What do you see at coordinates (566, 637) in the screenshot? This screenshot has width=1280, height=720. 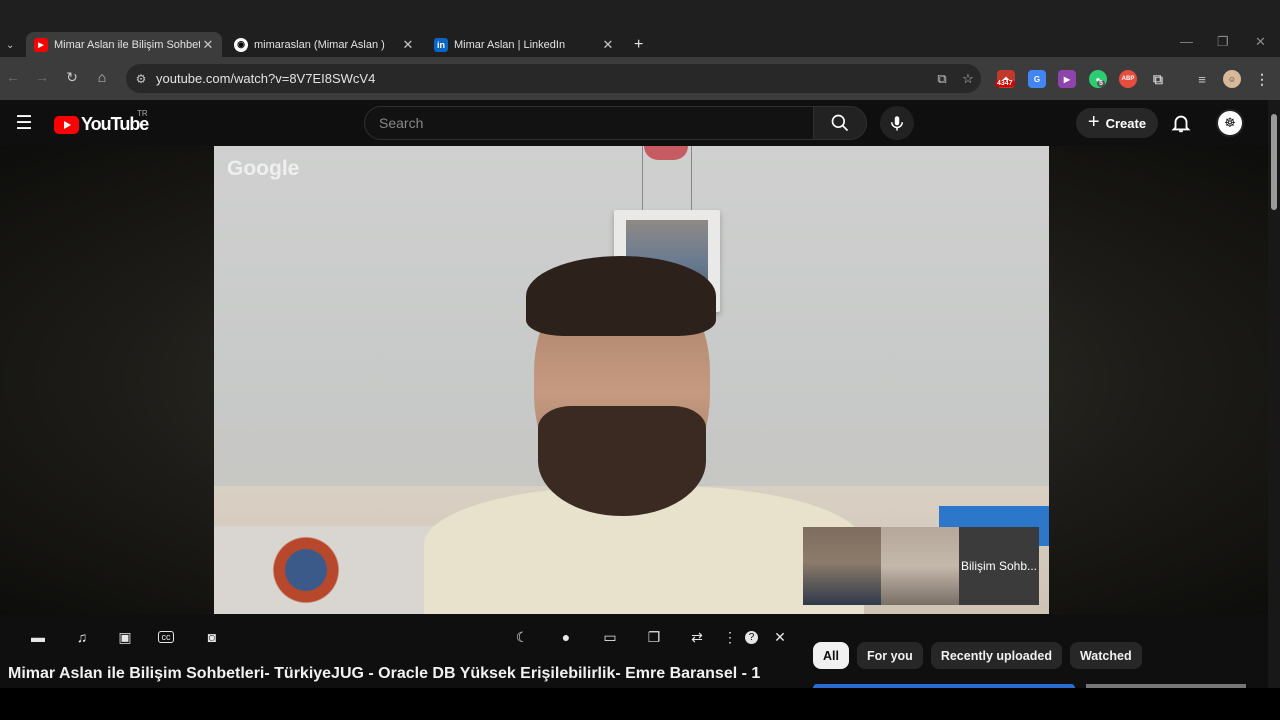 I see `lightbulb-icon: ●` at bounding box center [566, 637].